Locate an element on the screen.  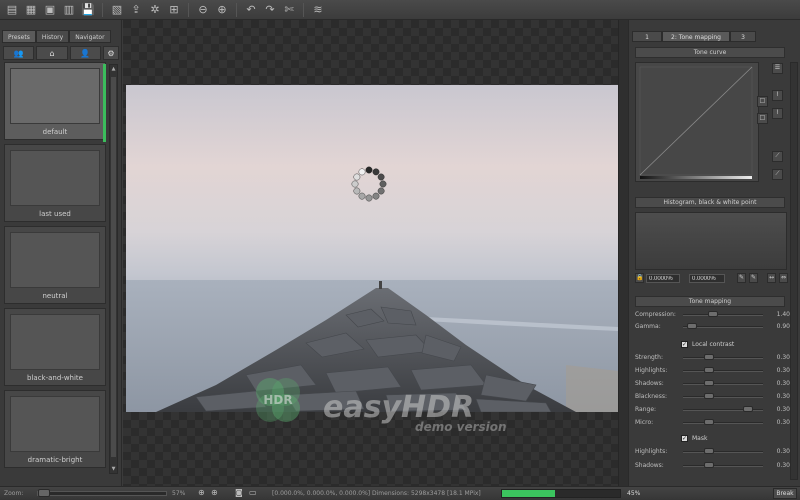
scrollbar-thumb is located at coordinates (113, 267).